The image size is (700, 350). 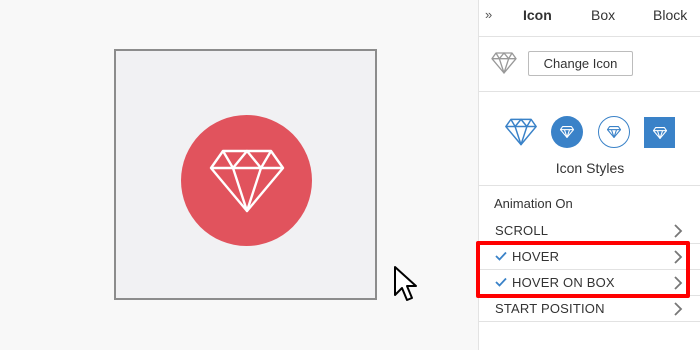 I want to click on icon-style-filled-square, so click(x=659, y=132).